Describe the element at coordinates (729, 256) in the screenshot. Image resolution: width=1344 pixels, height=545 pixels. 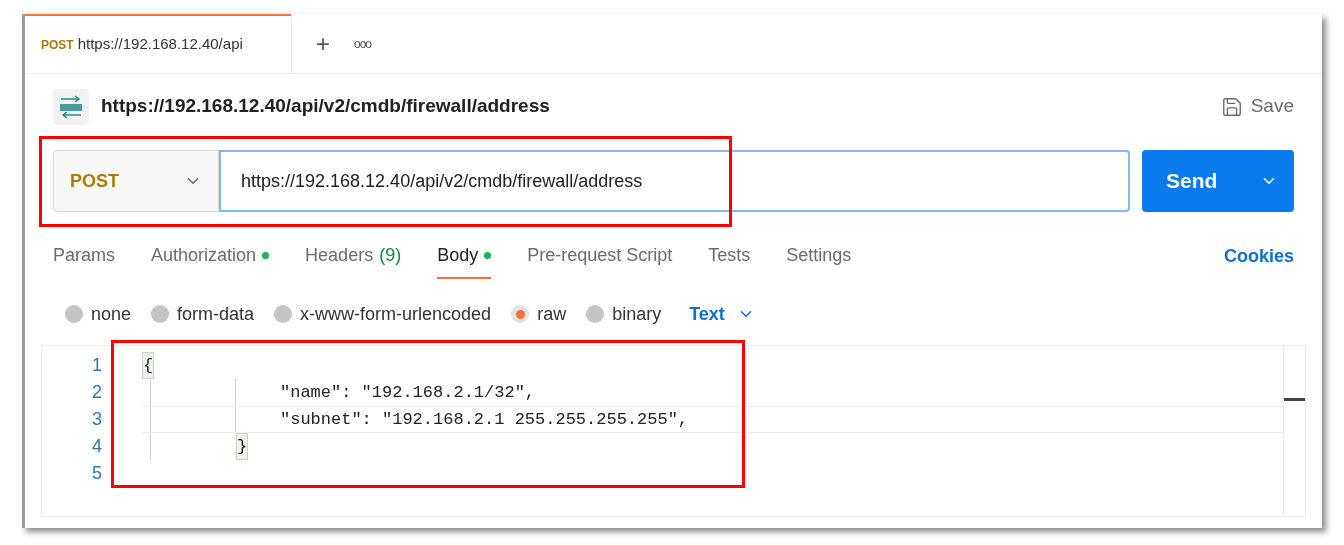
I see `request-tab: Tests` at that location.